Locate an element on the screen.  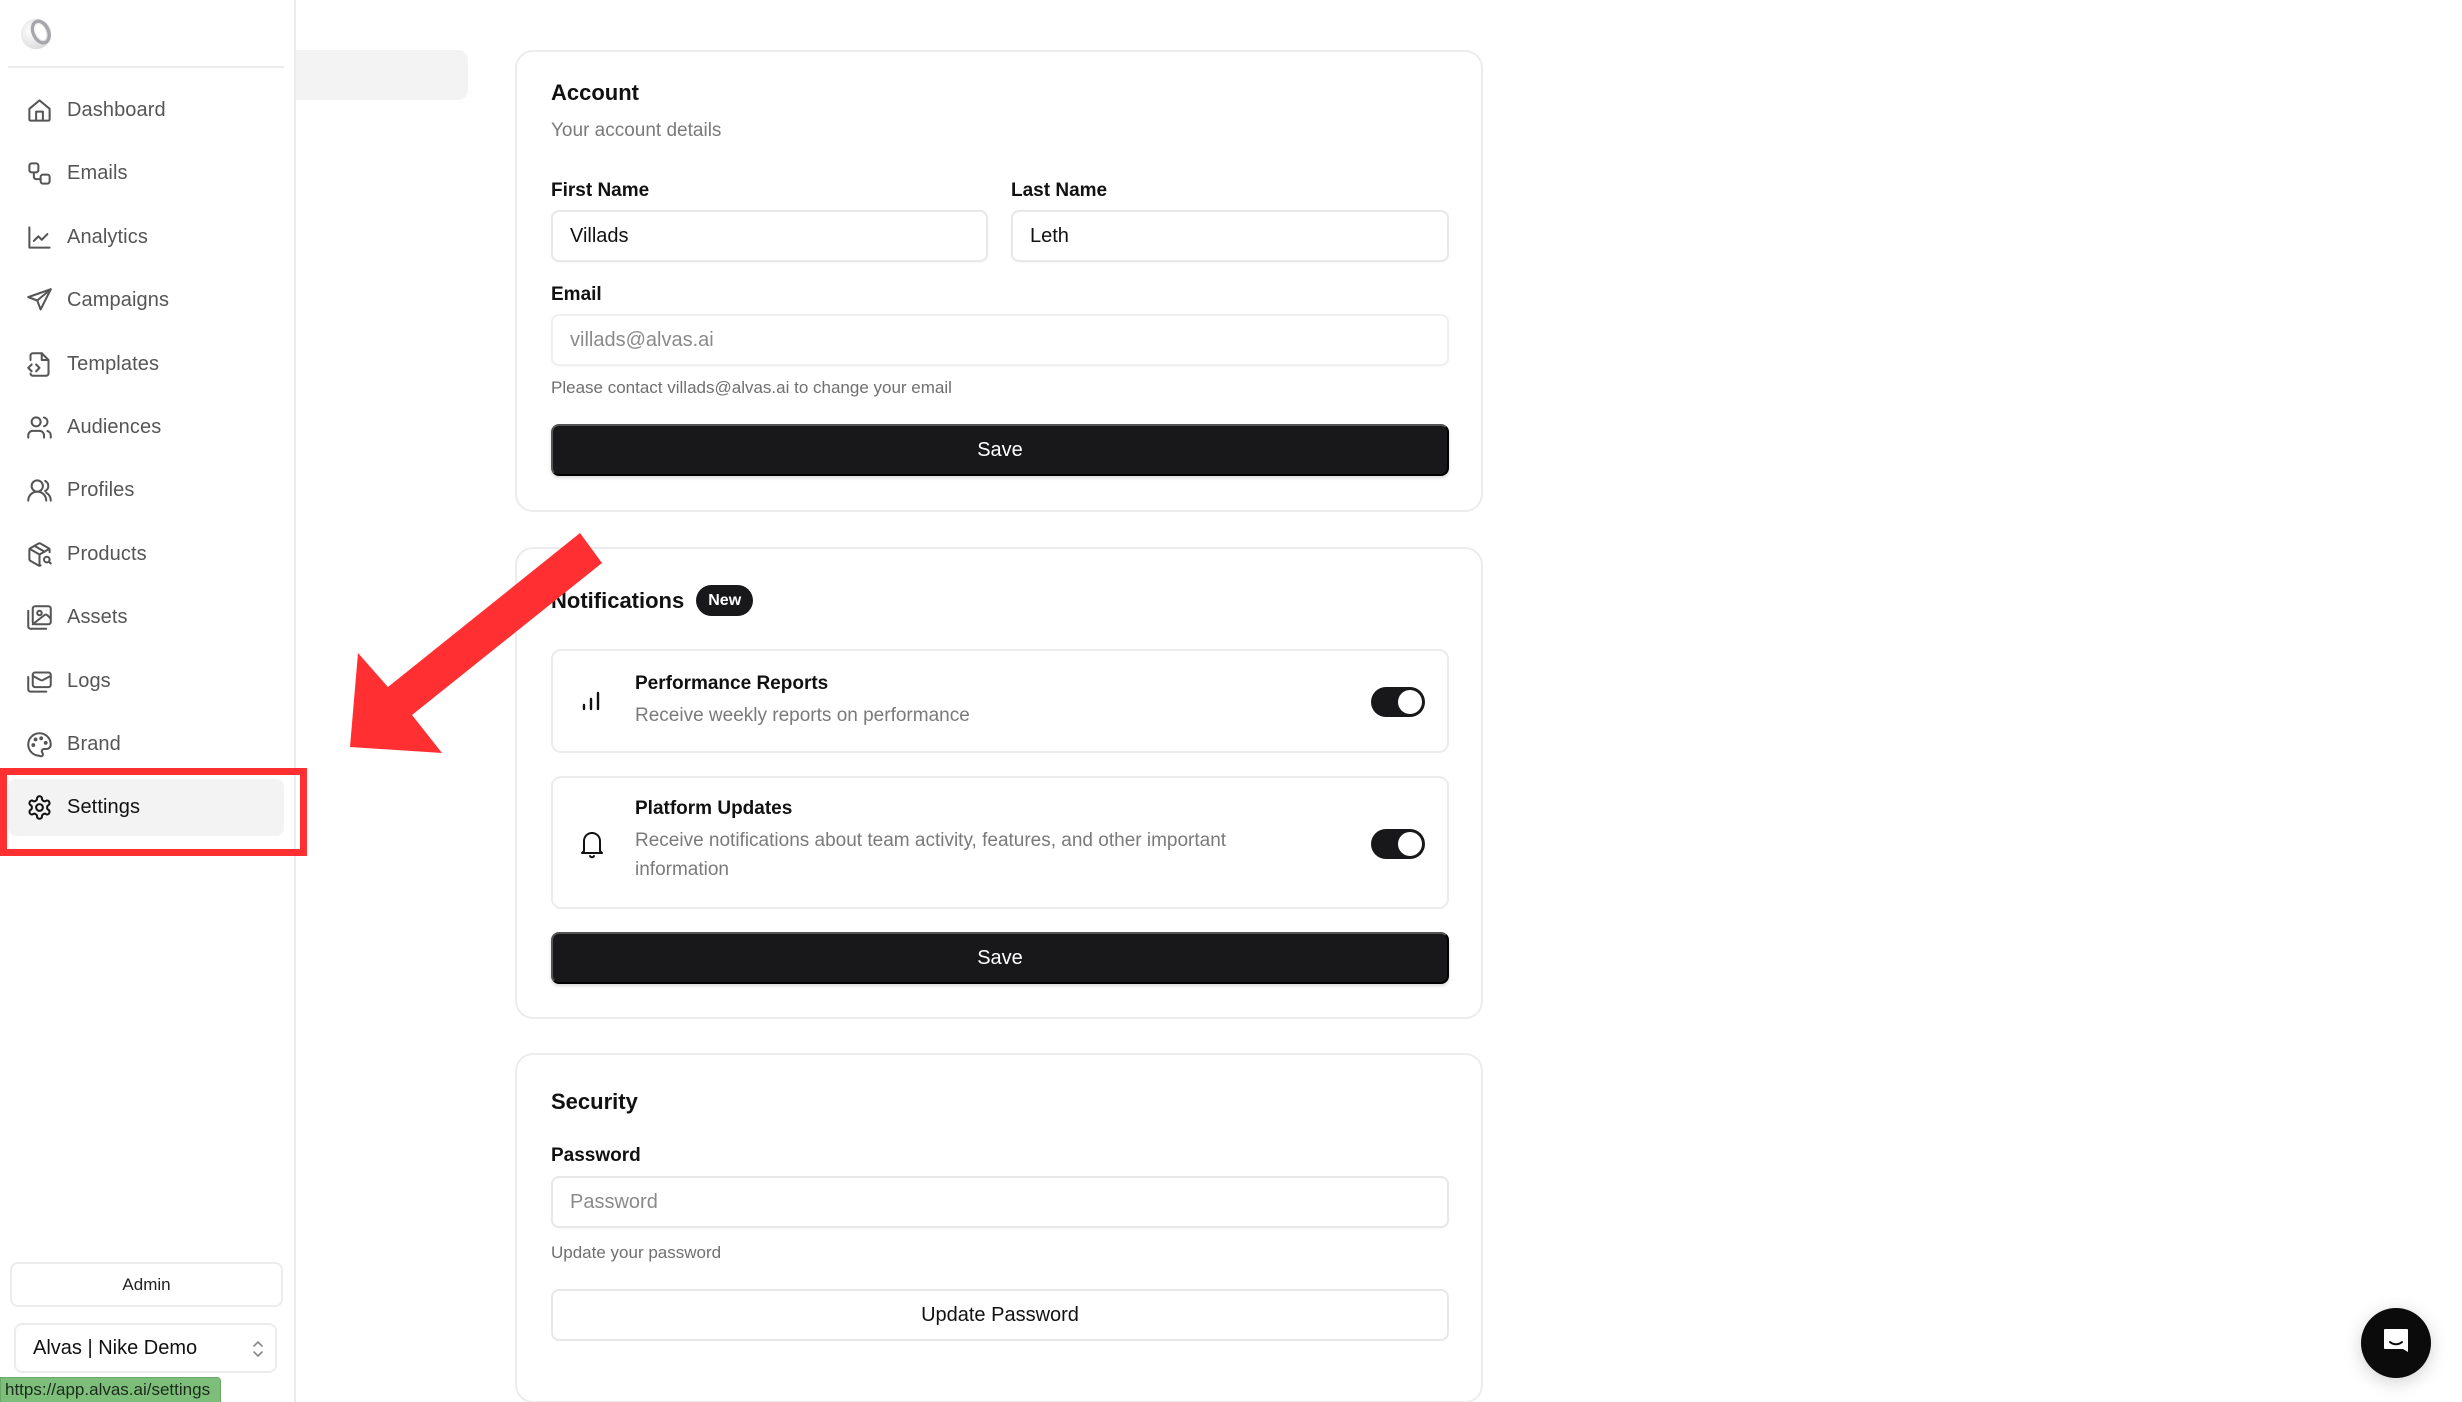
workspace-select-value: Alvas | Nike Demo is located at coordinates (115, 1347).